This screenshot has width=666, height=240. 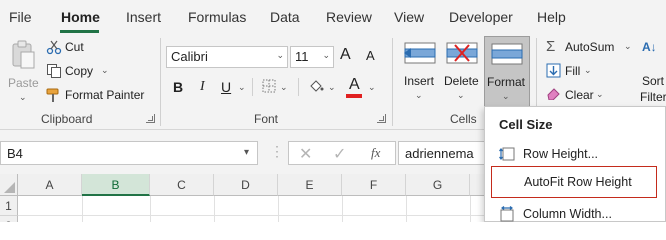 What do you see at coordinates (105, 70) in the screenshot?
I see `copy-dropdown-icon: ⌄` at bounding box center [105, 70].